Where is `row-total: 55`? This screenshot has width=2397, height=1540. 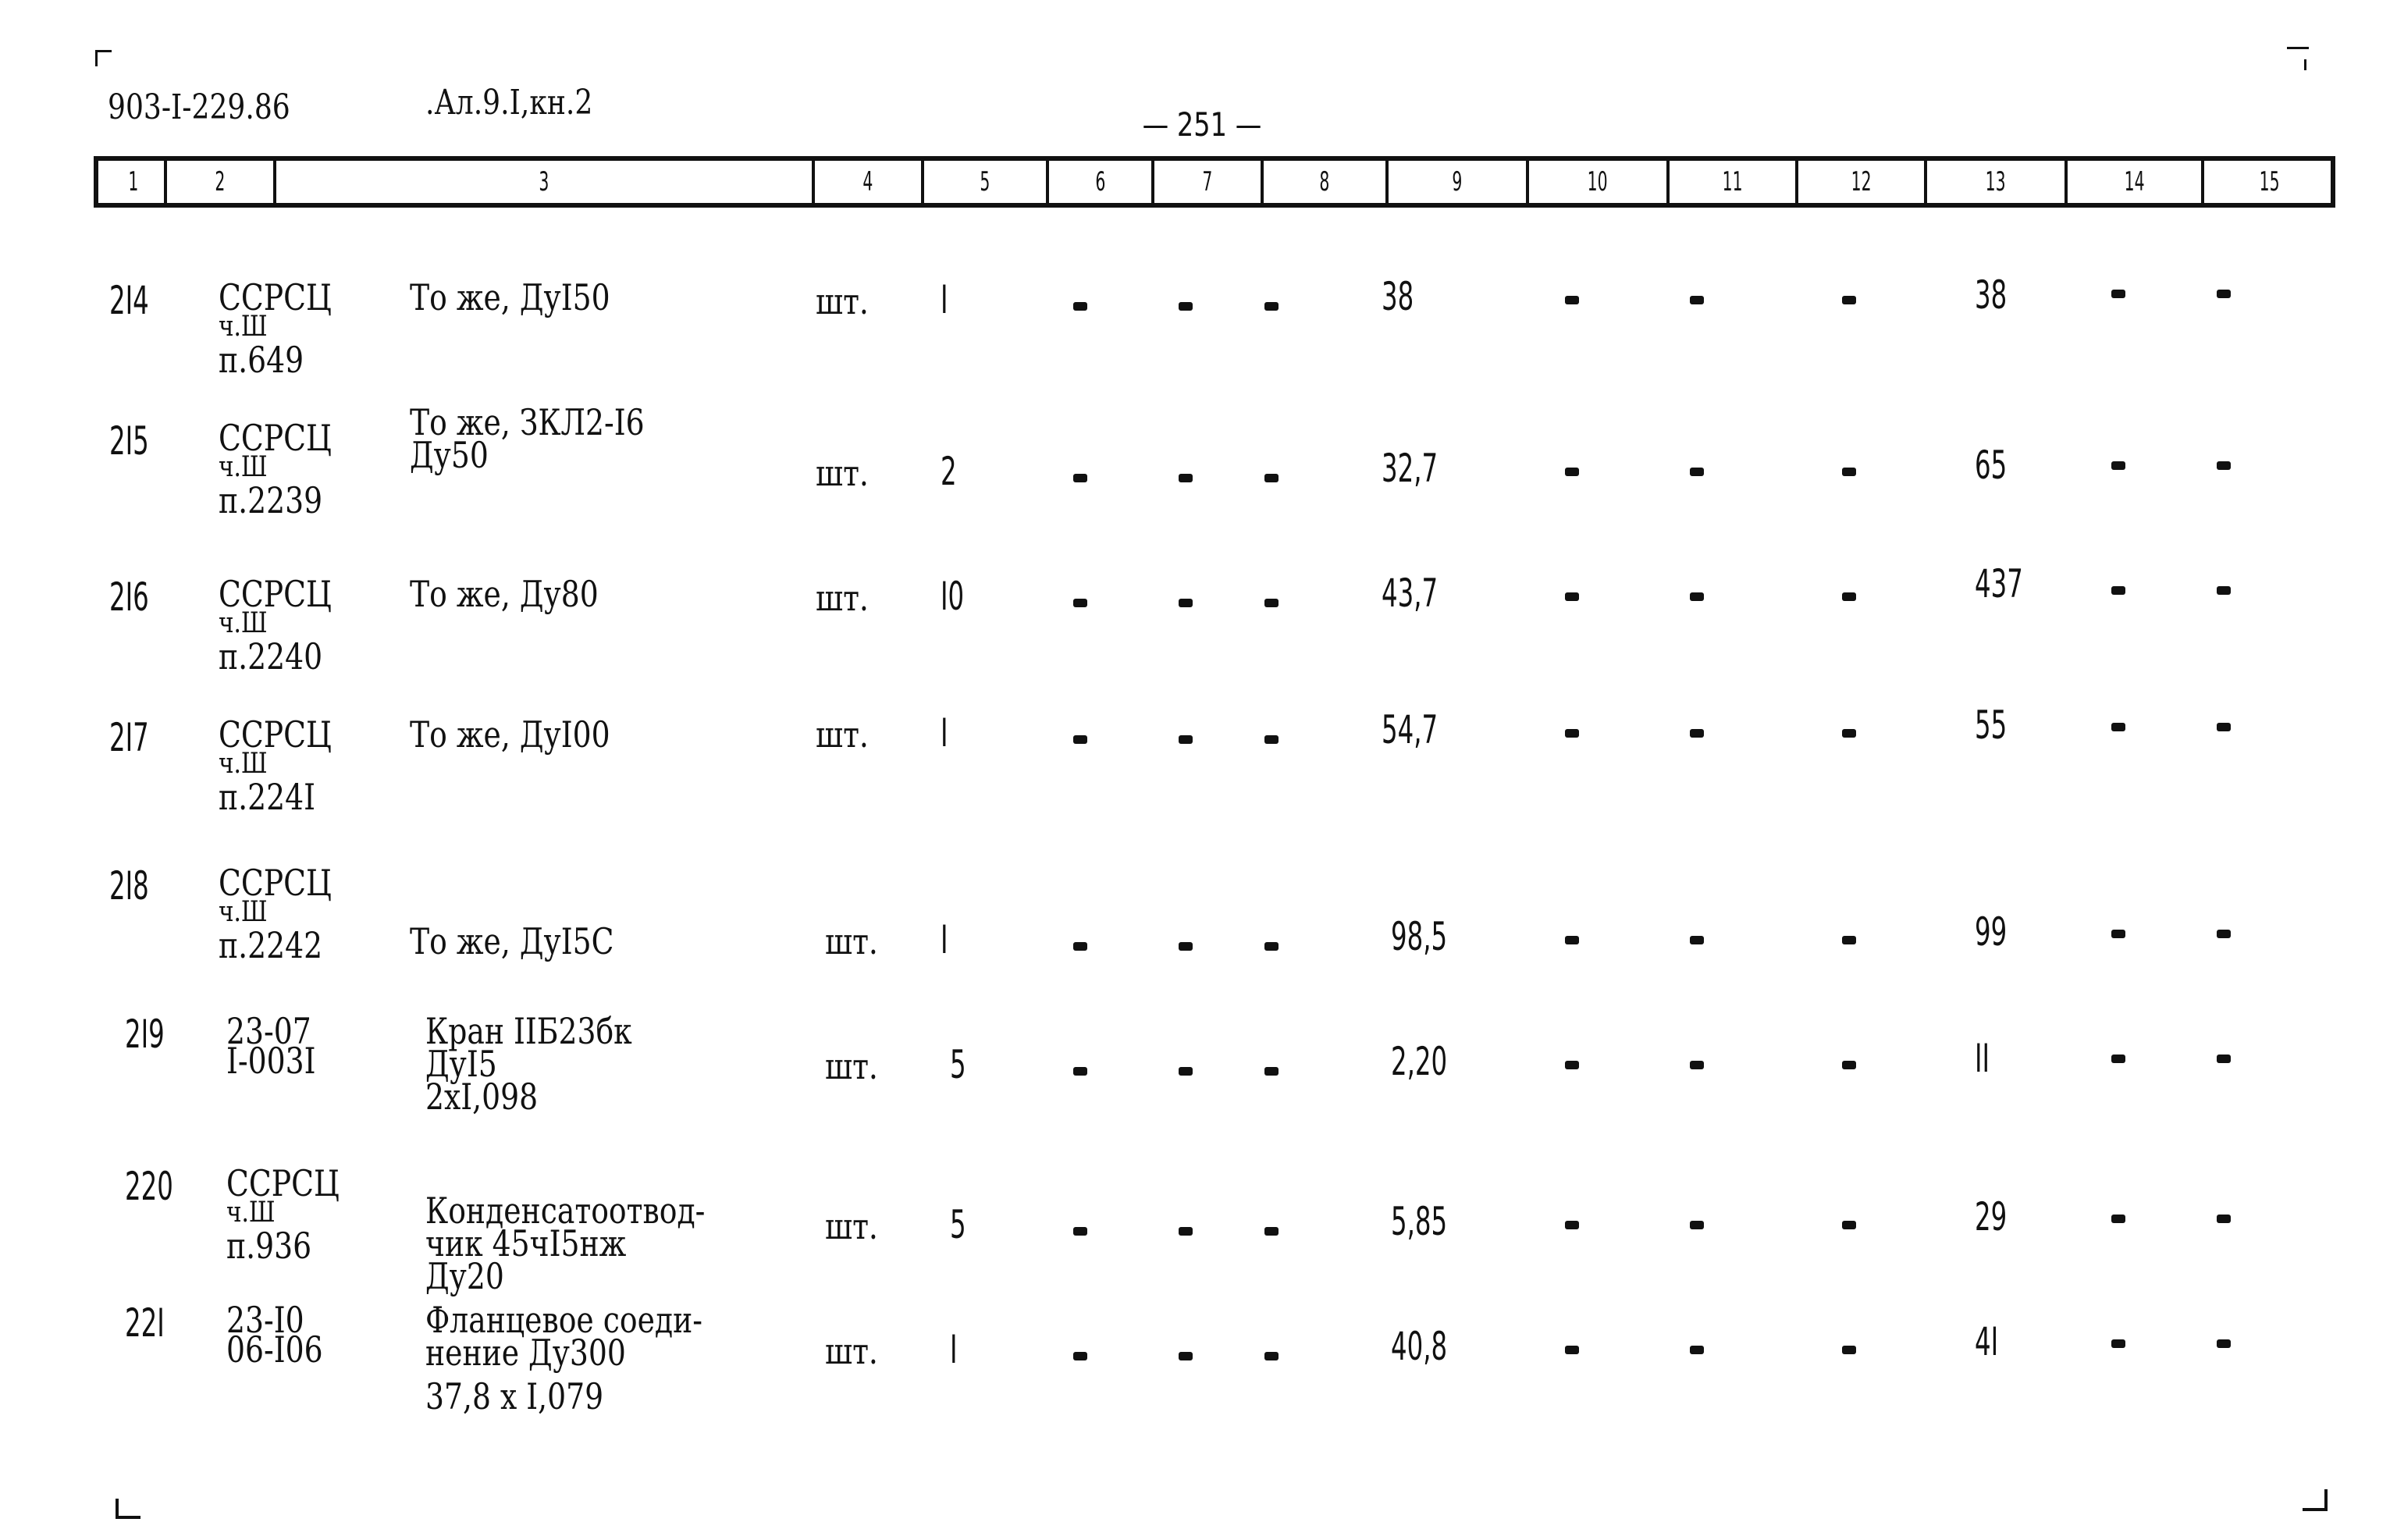
row-total: 55 is located at coordinates (1992, 725).